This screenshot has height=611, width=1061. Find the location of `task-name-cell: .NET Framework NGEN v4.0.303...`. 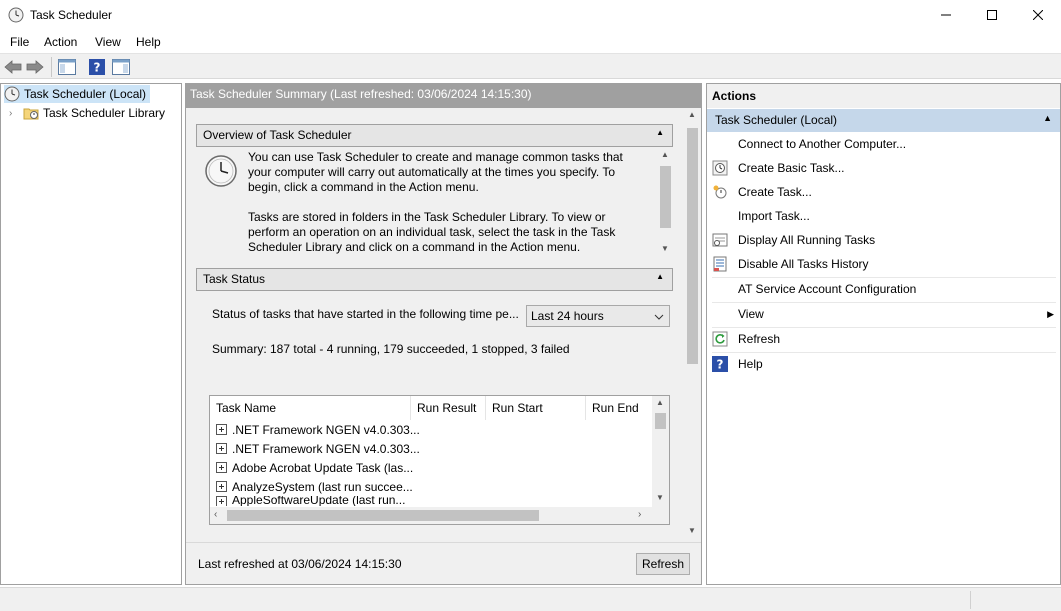

task-name-cell: .NET Framework NGEN v4.0.303... is located at coordinates (326, 448).